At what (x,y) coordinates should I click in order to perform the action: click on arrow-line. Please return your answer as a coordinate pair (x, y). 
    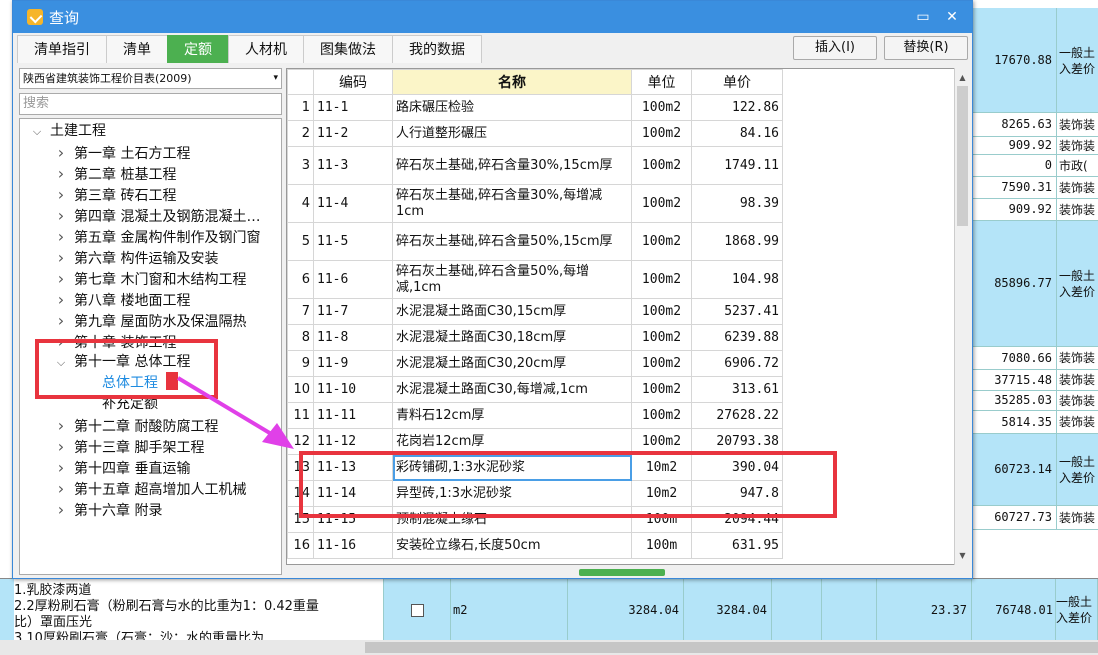
    Looking at the image, I should click on (228, 408).